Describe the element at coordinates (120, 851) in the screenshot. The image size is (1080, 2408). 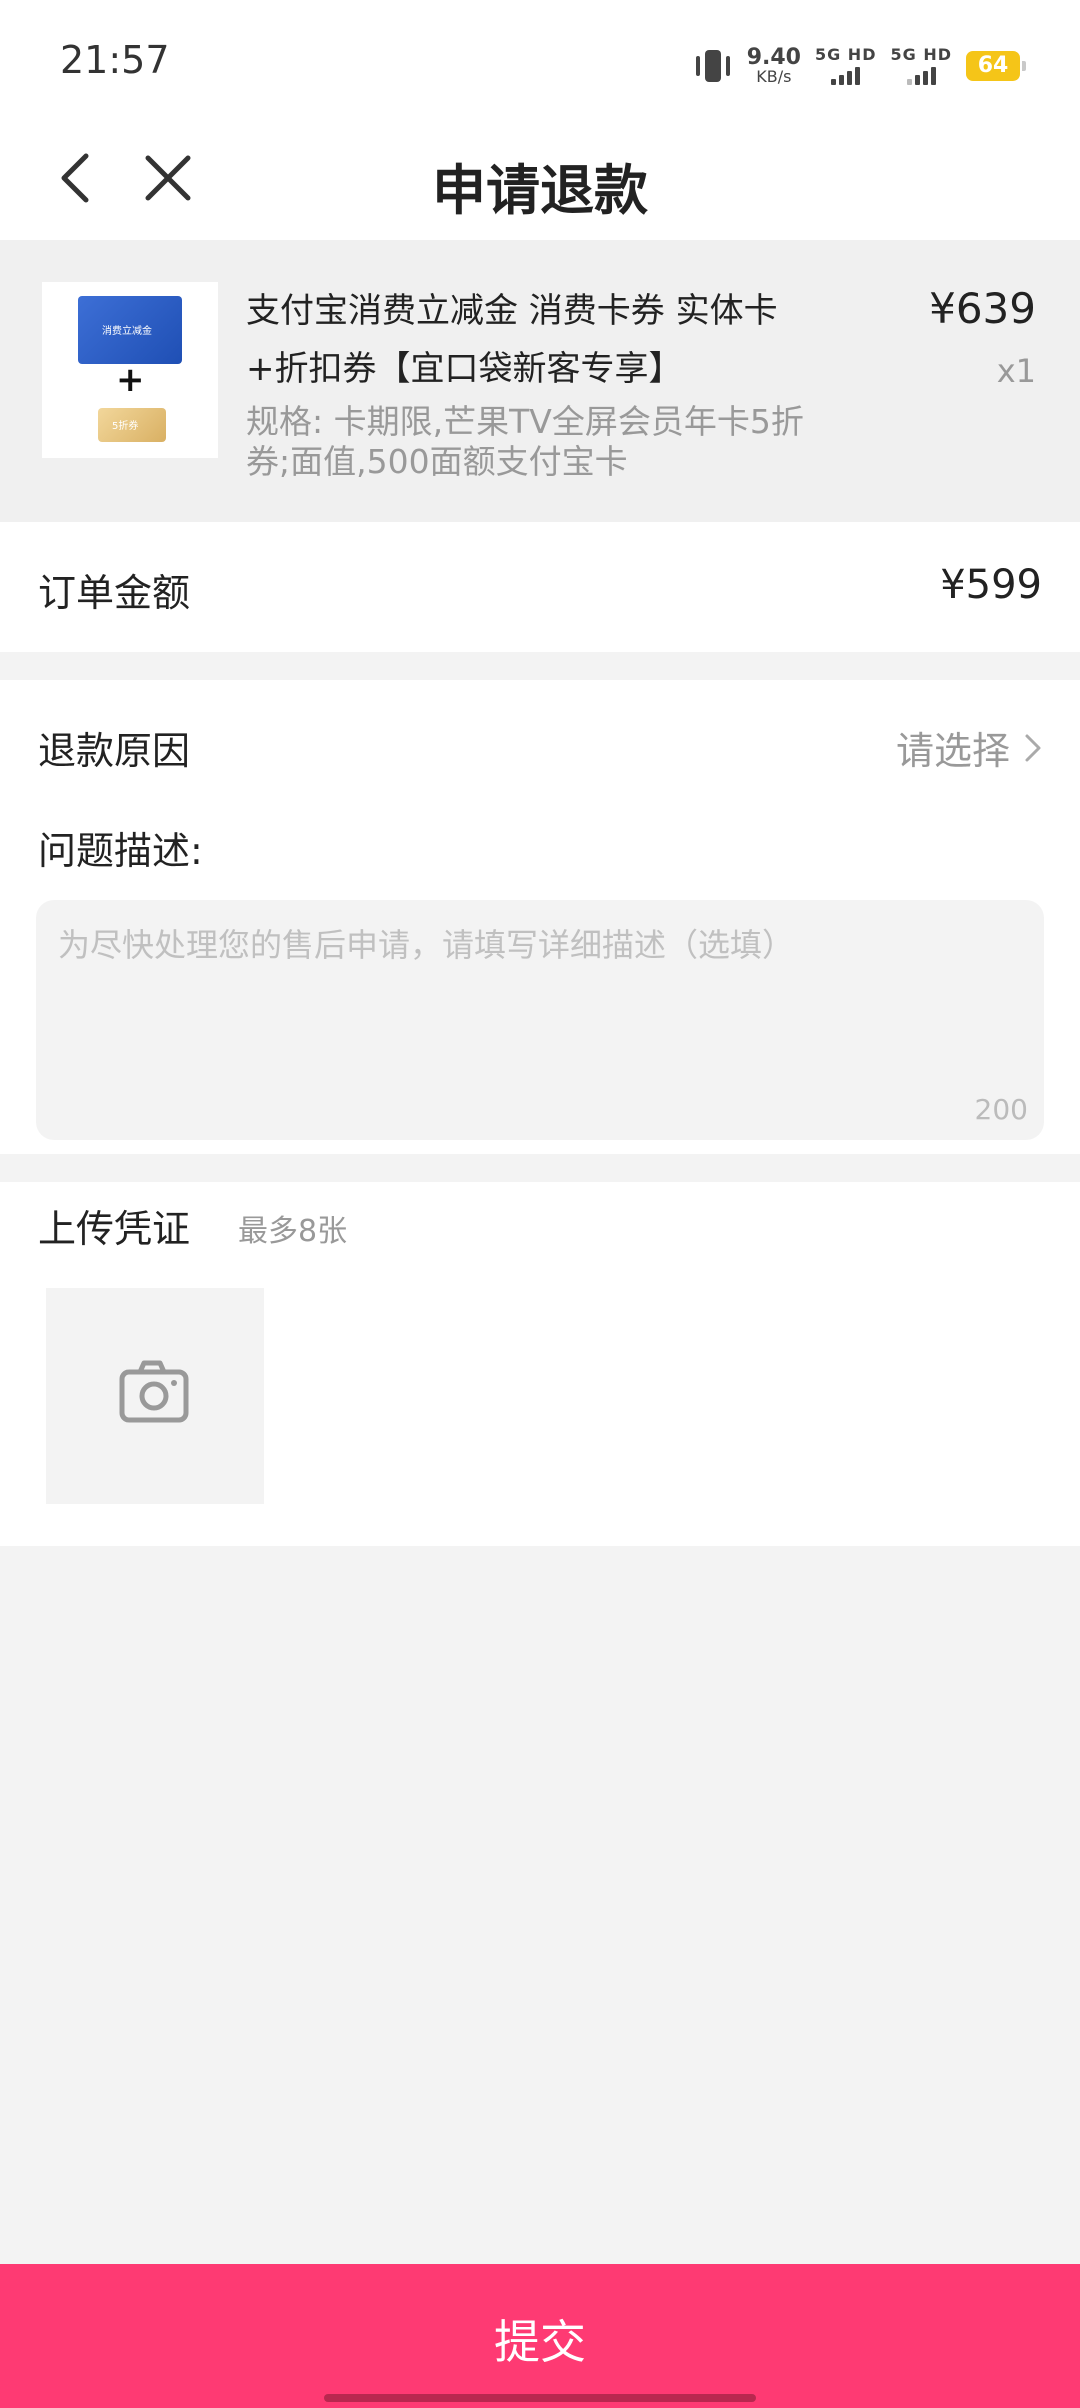
I see `description-label: 问题描述:` at that location.